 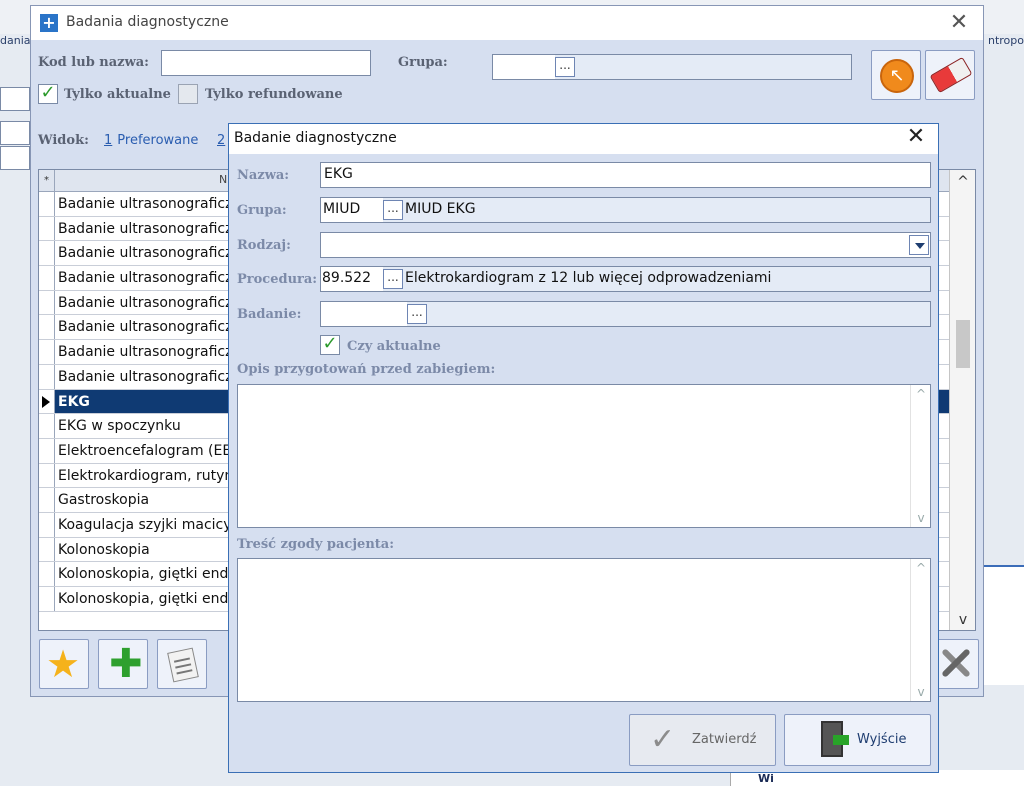 What do you see at coordinates (962, 400) in the screenshot?
I see `grid-scrollbar: ^ v` at bounding box center [962, 400].